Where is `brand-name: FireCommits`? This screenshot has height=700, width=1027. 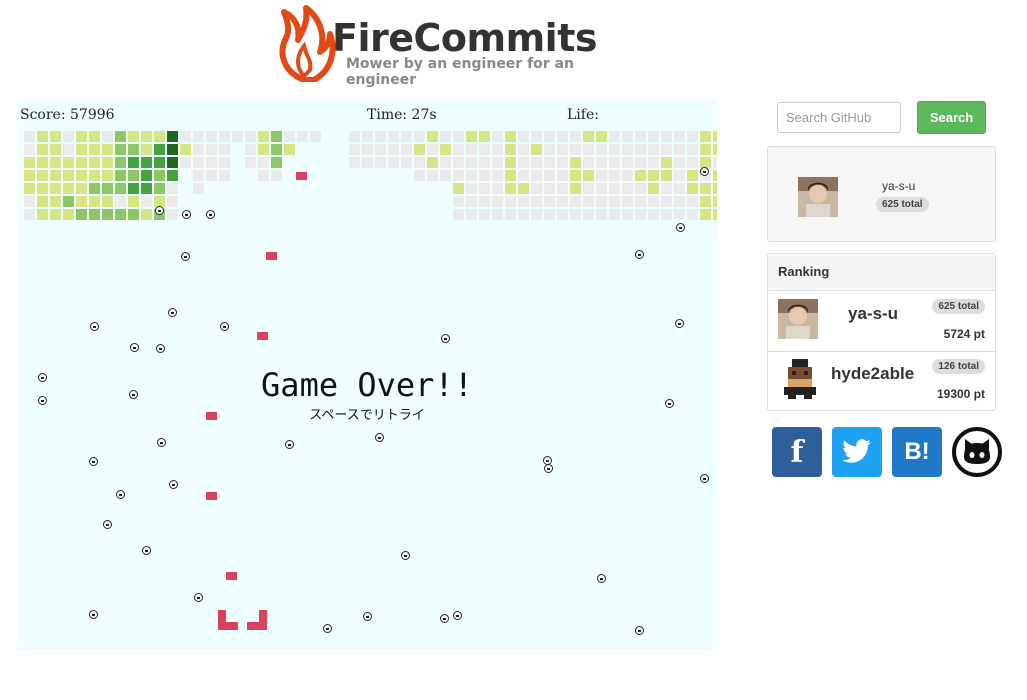 brand-name: FireCommits is located at coordinates (465, 38).